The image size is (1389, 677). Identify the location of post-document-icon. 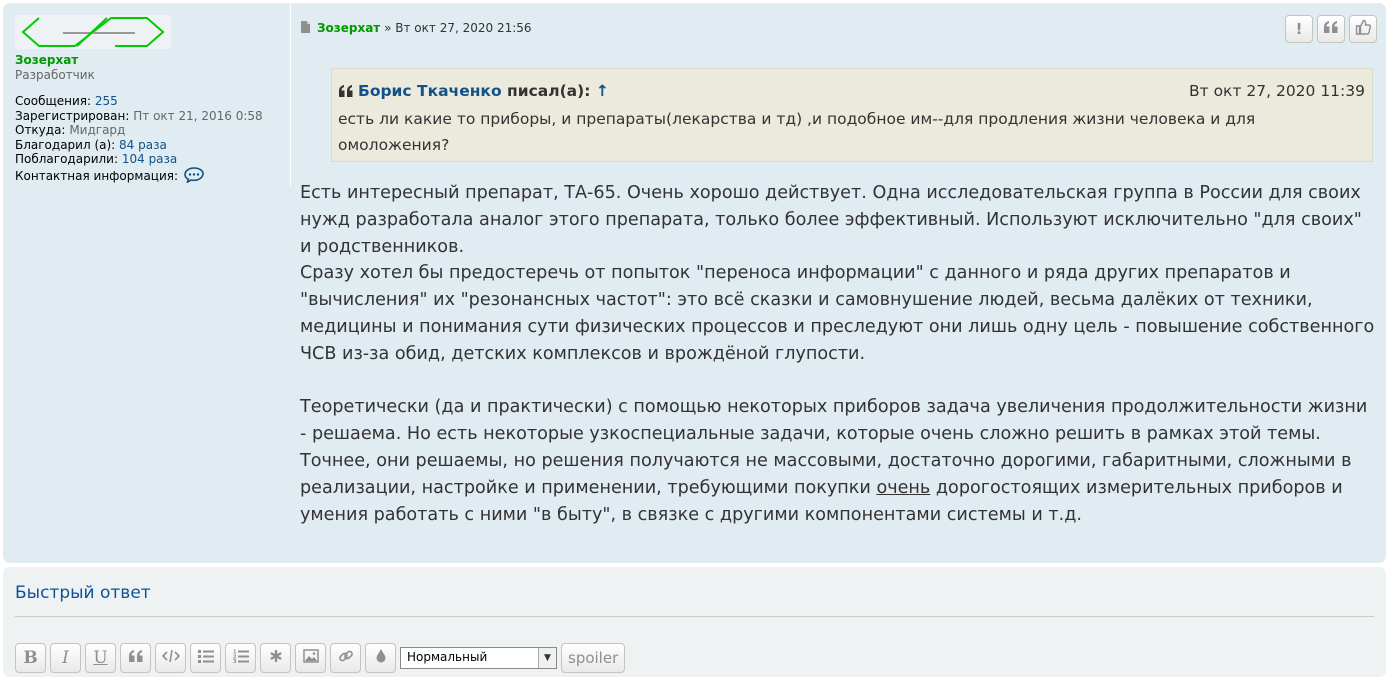
(305, 28).